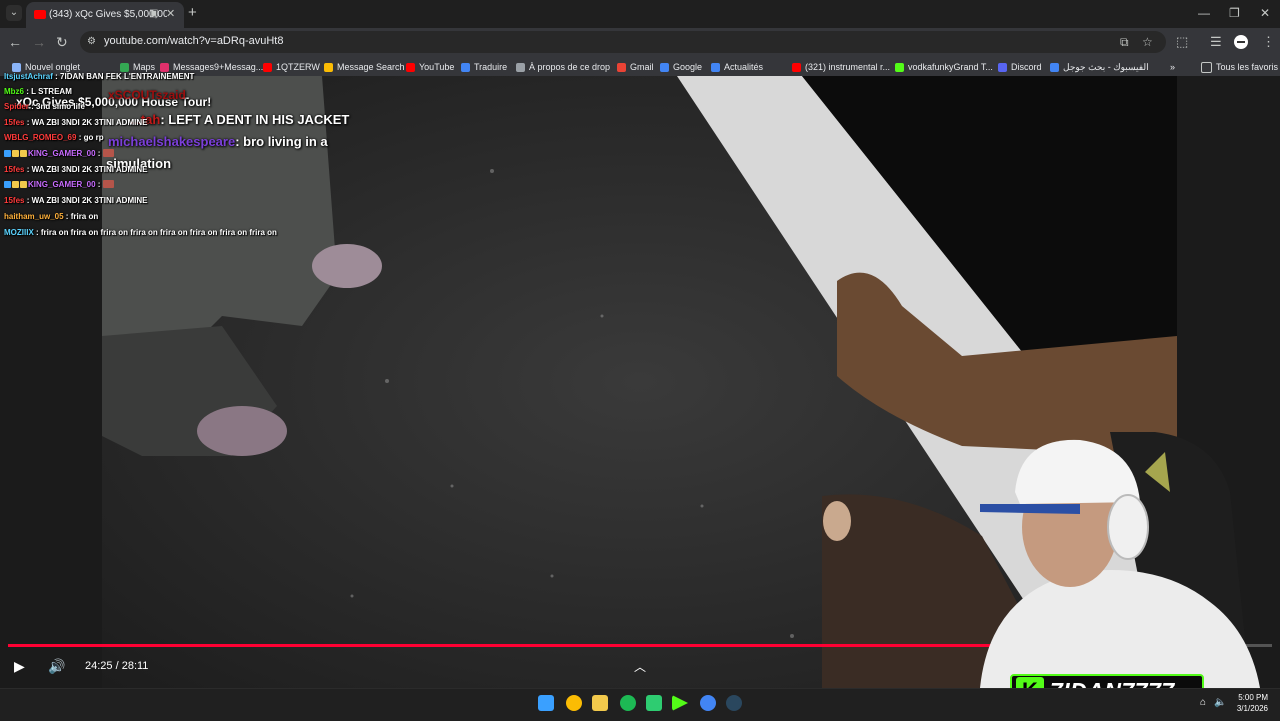  I want to click on bookmark-label: Google, so click(688, 67).